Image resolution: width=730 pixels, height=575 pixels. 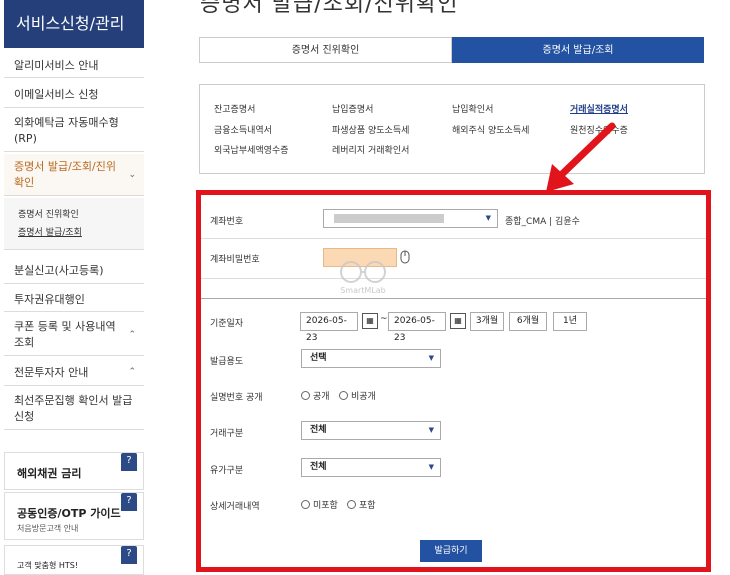 I want to click on link-trade-record-cert: 거래실적증명서, so click(x=599, y=108).